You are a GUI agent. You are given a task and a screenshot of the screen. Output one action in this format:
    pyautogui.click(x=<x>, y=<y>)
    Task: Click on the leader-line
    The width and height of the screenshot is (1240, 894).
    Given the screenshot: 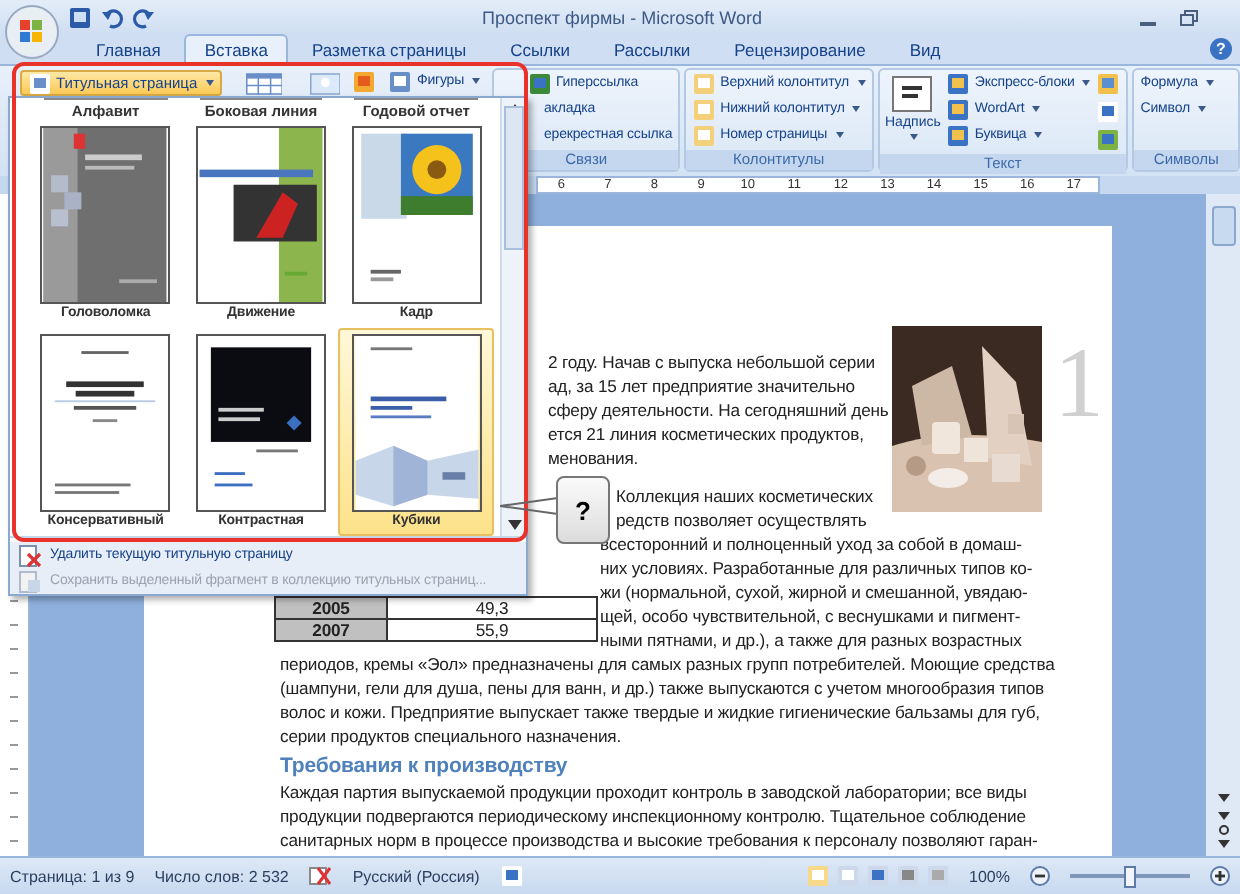 What is the action you would take?
    pyautogui.click(x=529, y=506)
    